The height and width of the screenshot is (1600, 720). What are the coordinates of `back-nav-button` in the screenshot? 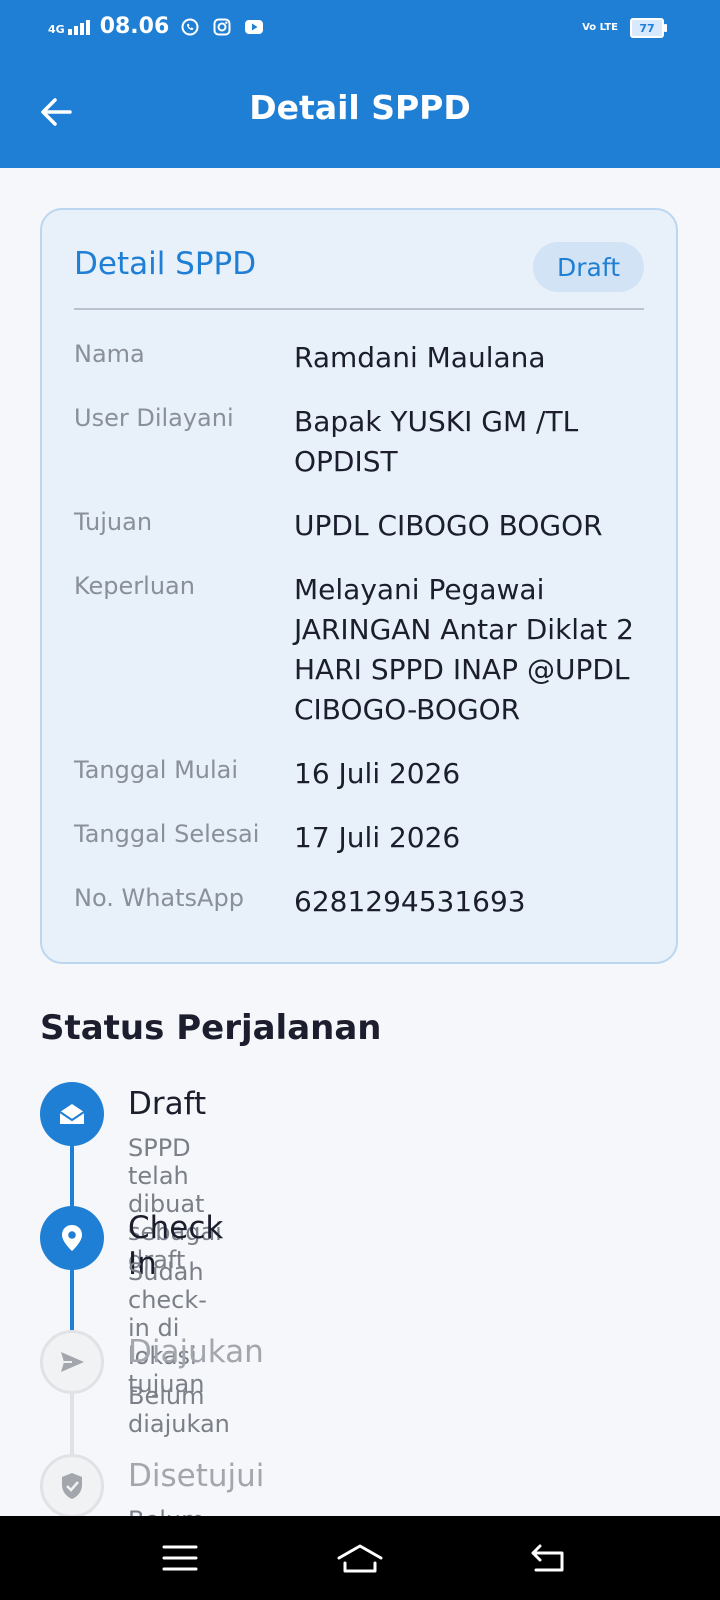 It's located at (548, 1558).